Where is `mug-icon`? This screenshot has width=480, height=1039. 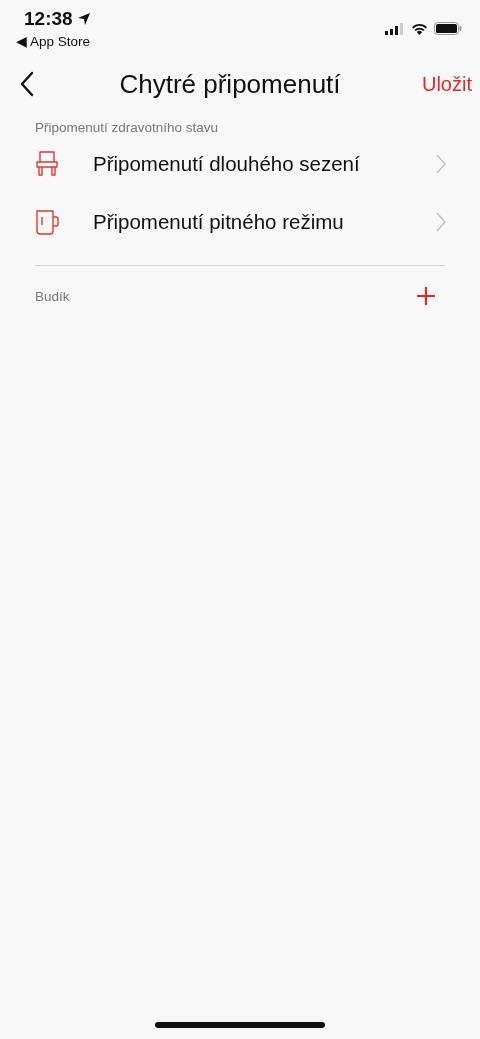
mug-icon is located at coordinates (47, 222).